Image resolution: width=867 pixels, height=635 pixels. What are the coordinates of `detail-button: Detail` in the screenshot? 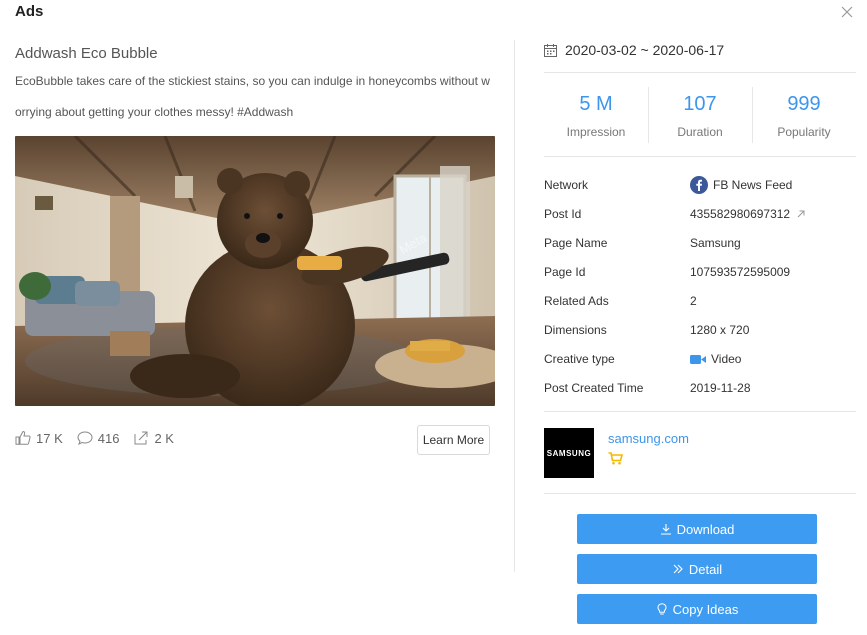 It's located at (697, 569).